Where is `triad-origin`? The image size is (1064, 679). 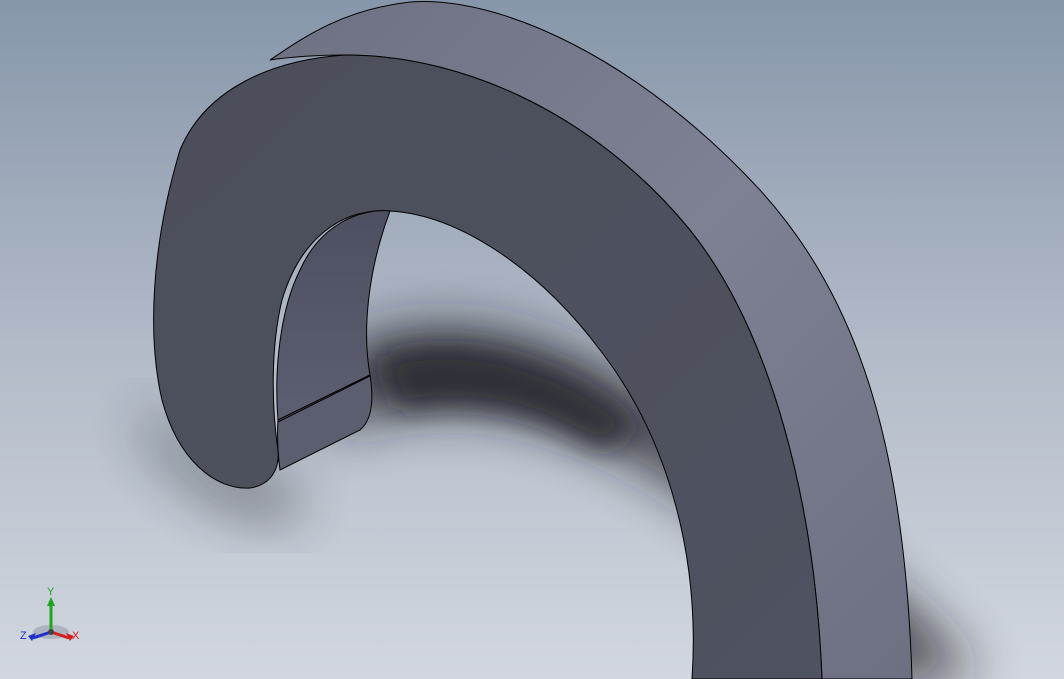
triad-origin is located at coordinates (51, 632).